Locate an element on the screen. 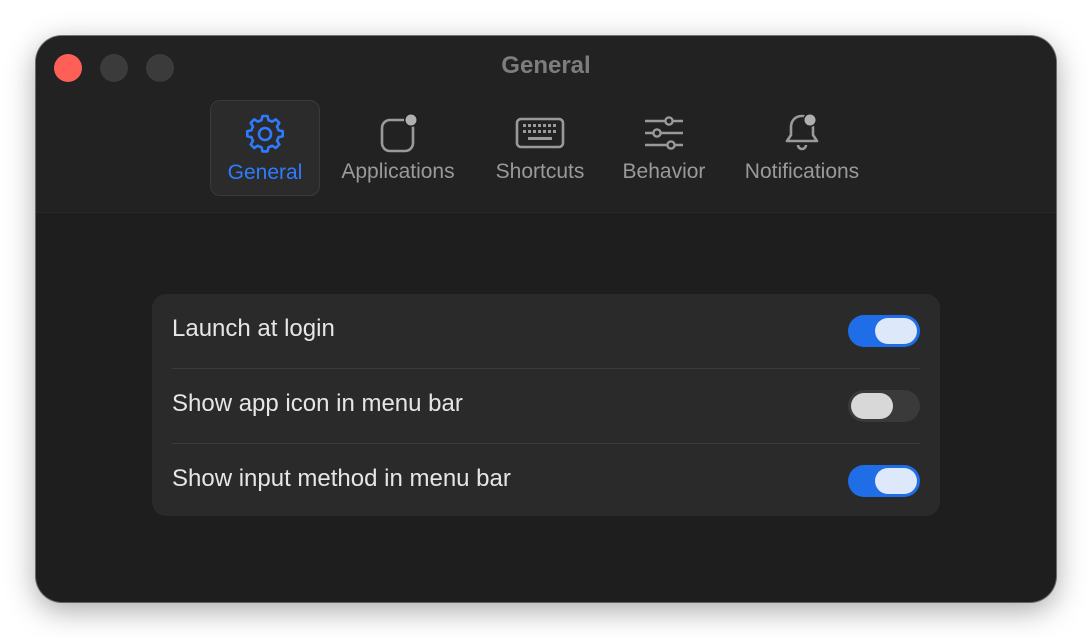 The image size is (1092, 638). tab-applications-label: Applications is located at coordinates (398, 171).